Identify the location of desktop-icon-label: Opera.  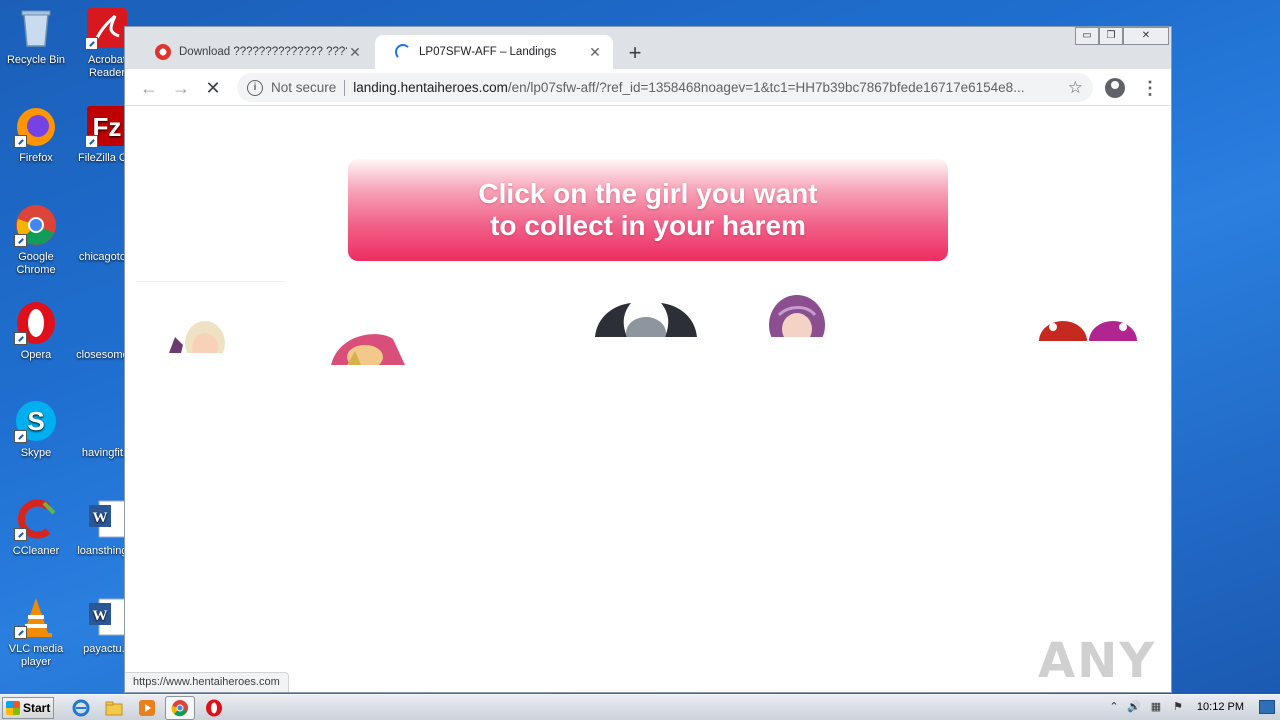
(36, 355).